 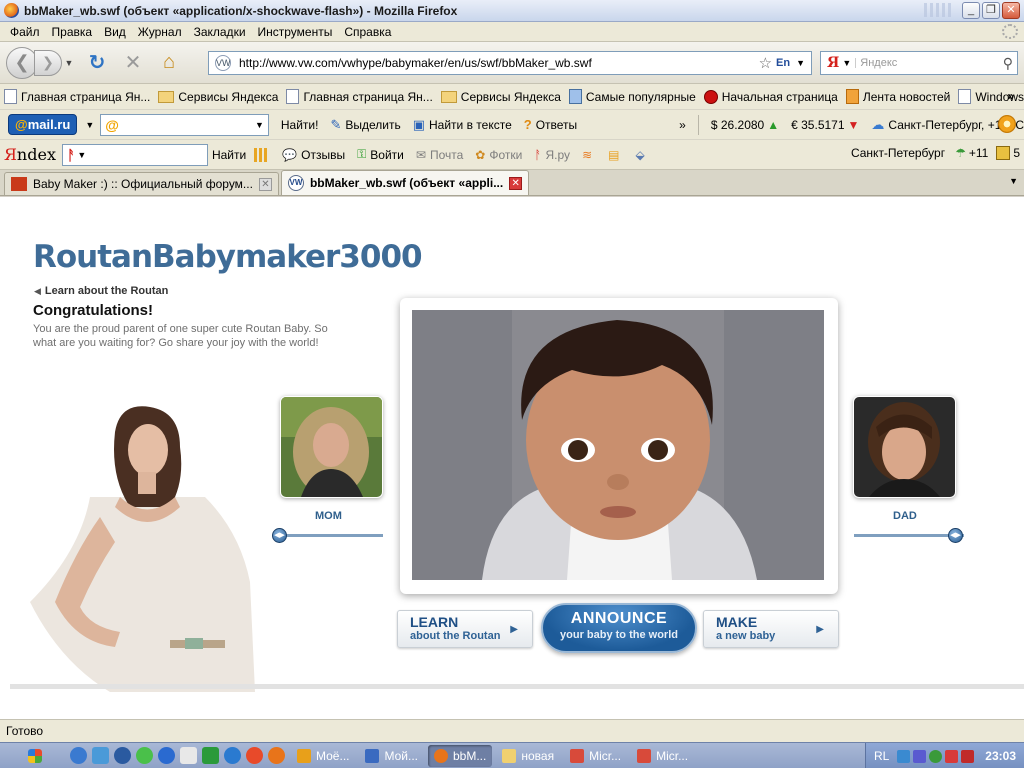 I want to click on yandex-extra-button: ≋, so click(x=589, y=155).